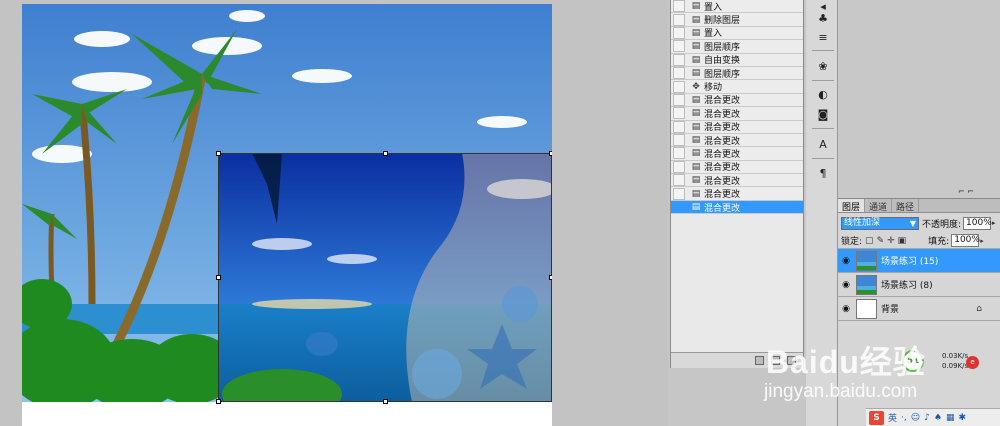  I want to click on panel-resize-icon: ⌐ ⌐, so click(966, 191).